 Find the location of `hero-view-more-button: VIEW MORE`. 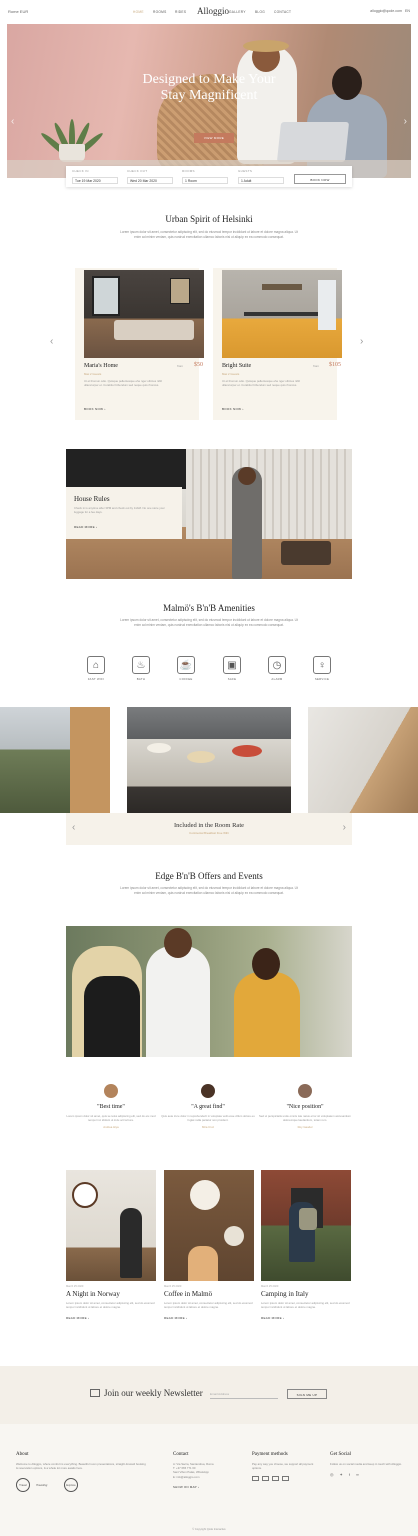

hero-view-more-button: VIEW MORE is located at coordinates (214, 138).